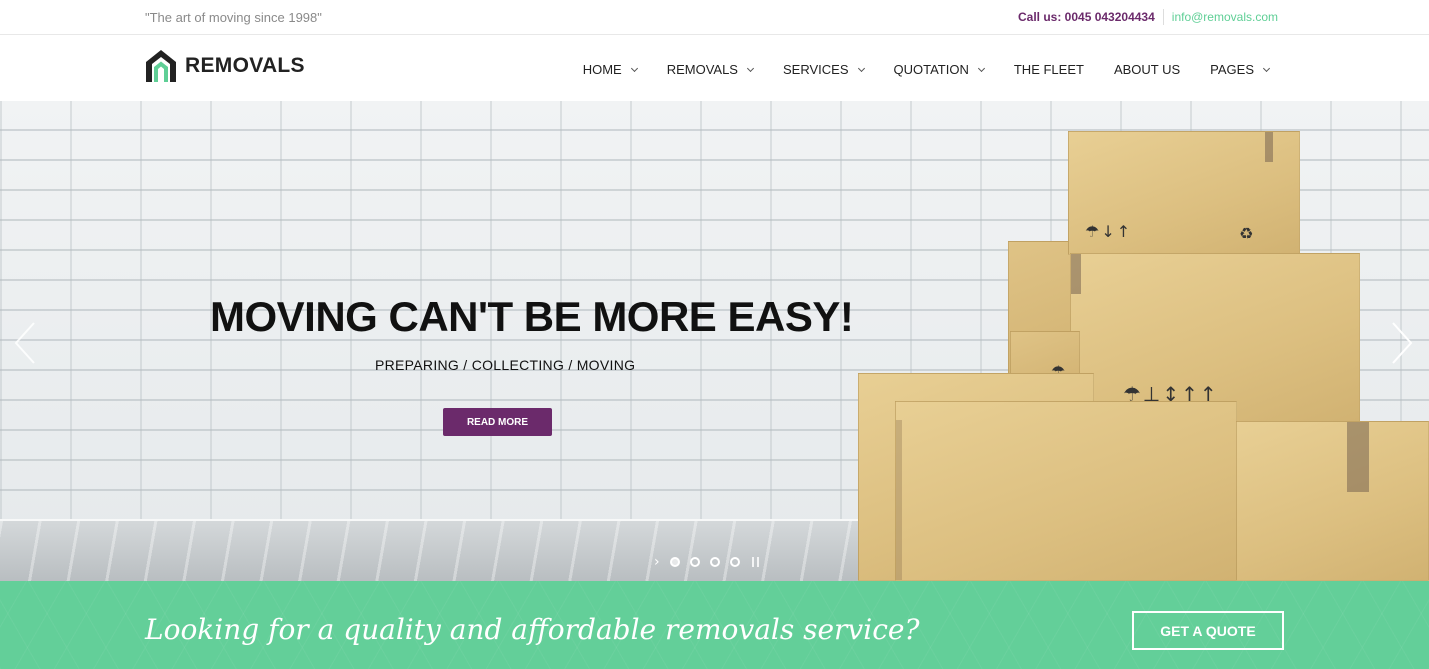 This screenshot has width=1429, height=669. Describe the element at coordinates (657, 562) in the screenshot. I see `chevron-right-icon: ›` at that location.